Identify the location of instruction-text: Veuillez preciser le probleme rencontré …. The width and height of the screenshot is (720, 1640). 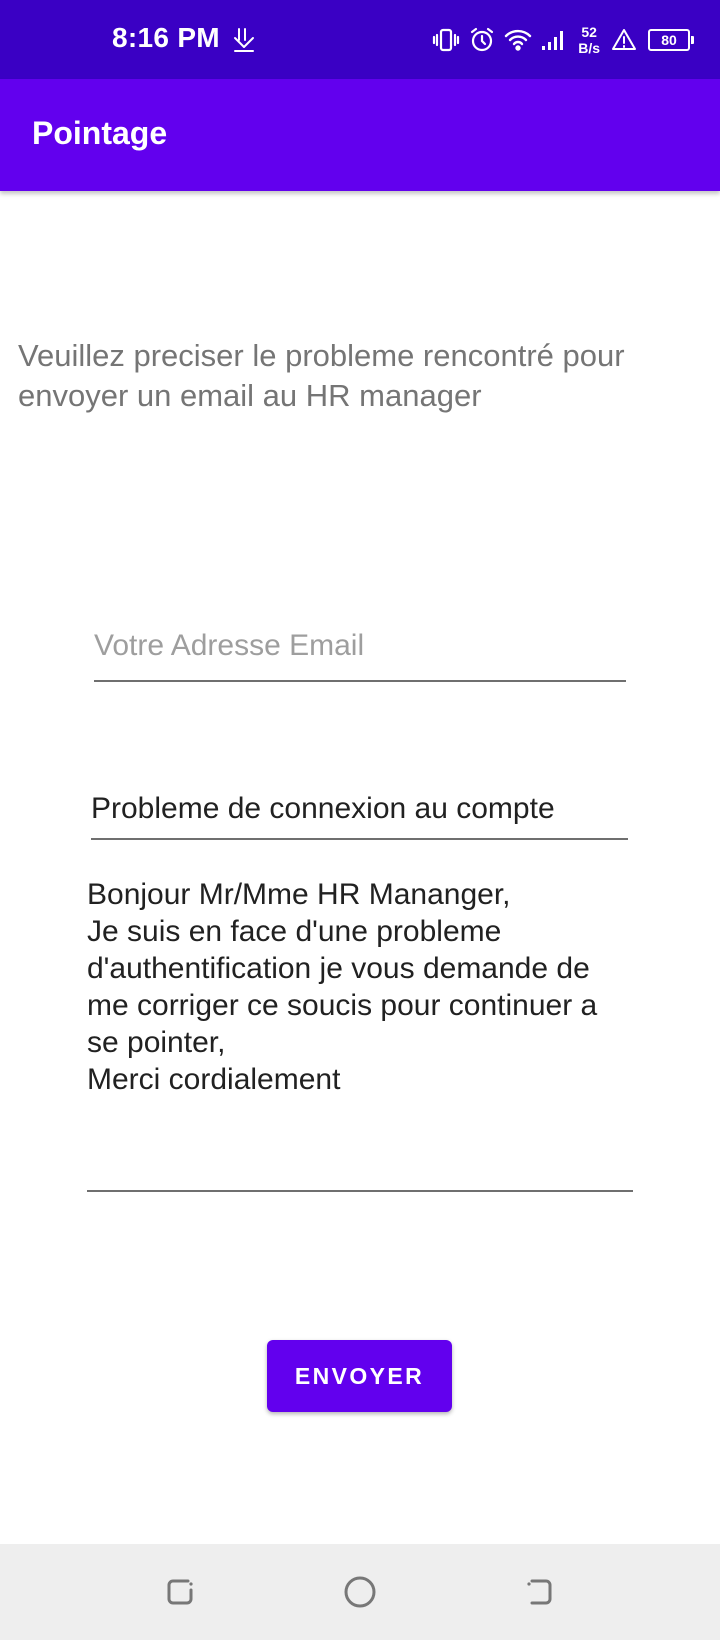
(321, 375).